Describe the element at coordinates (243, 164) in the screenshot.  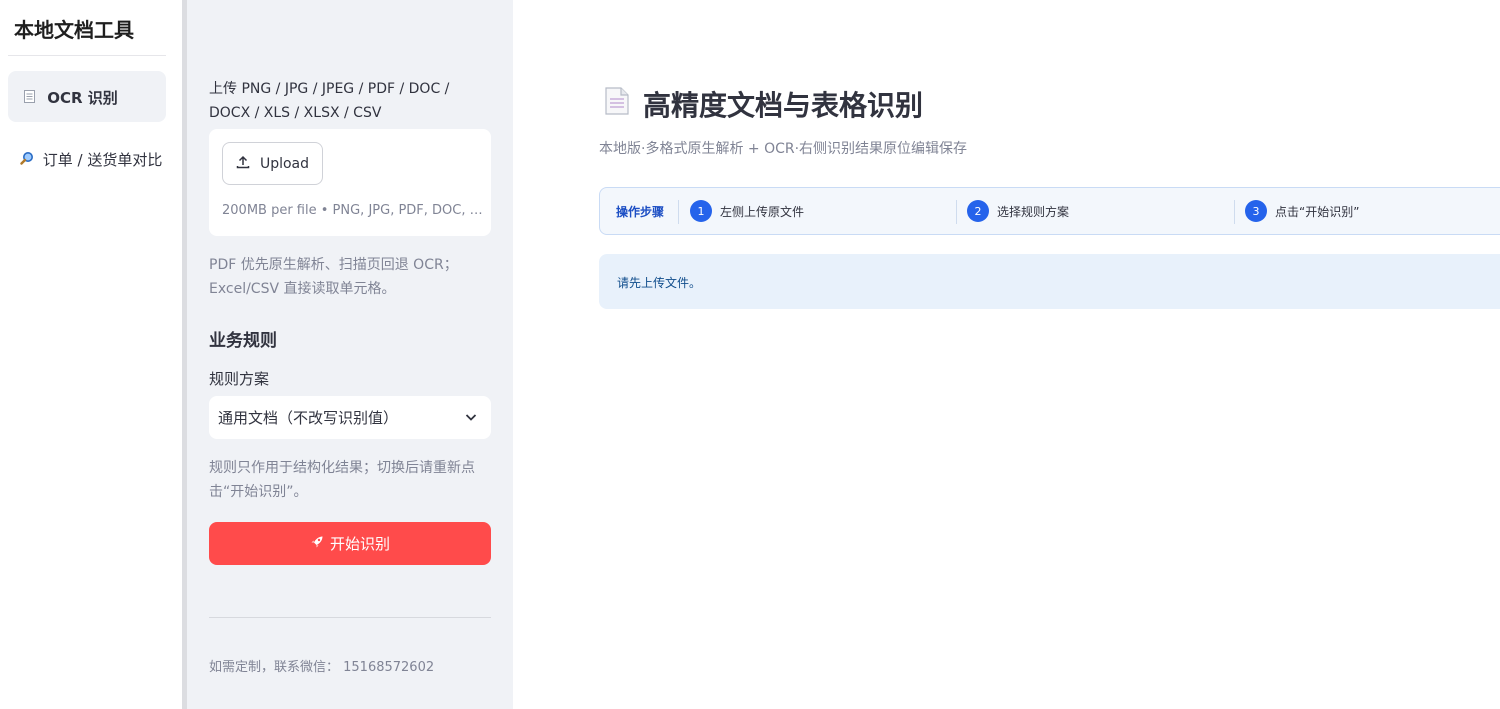
I see `upload-icon` at that location.